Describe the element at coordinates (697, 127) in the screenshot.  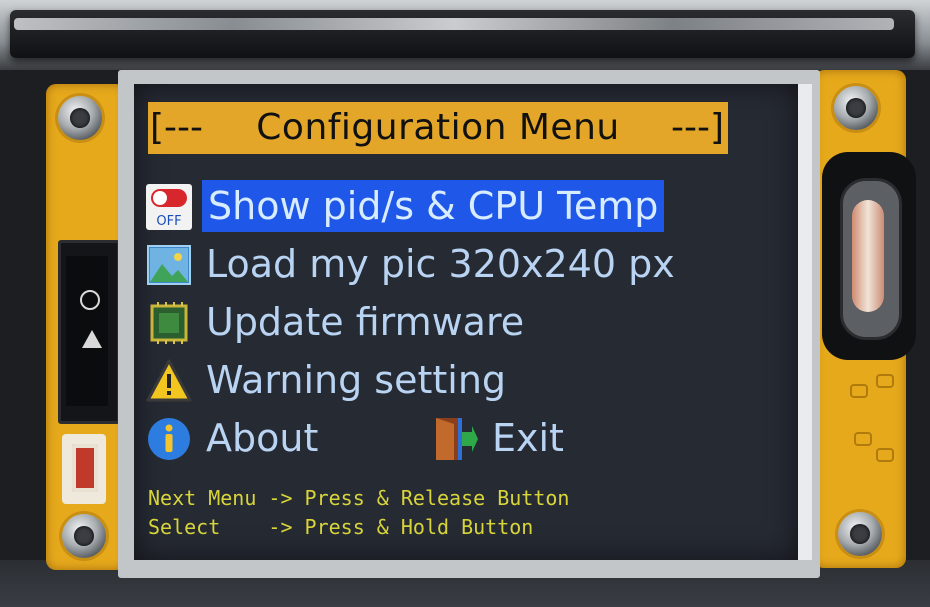
I see `title-bracket-right: ---]` at that location.